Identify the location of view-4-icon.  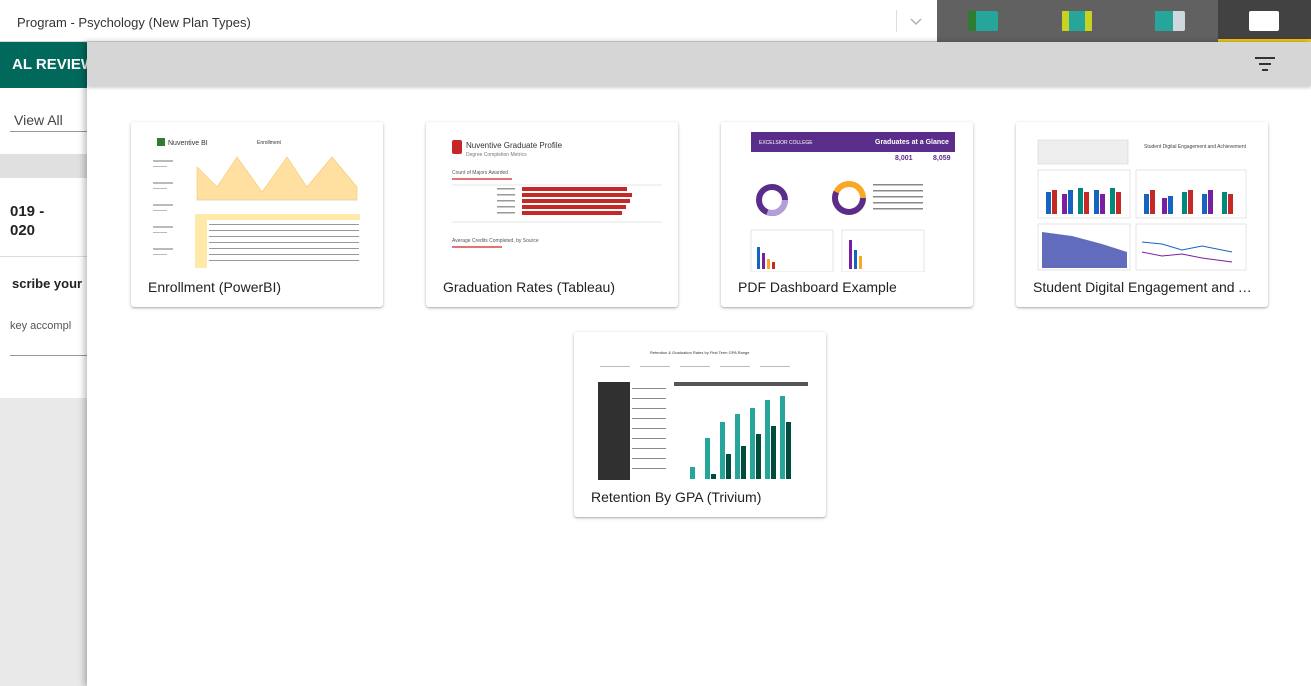
(1263, 21).